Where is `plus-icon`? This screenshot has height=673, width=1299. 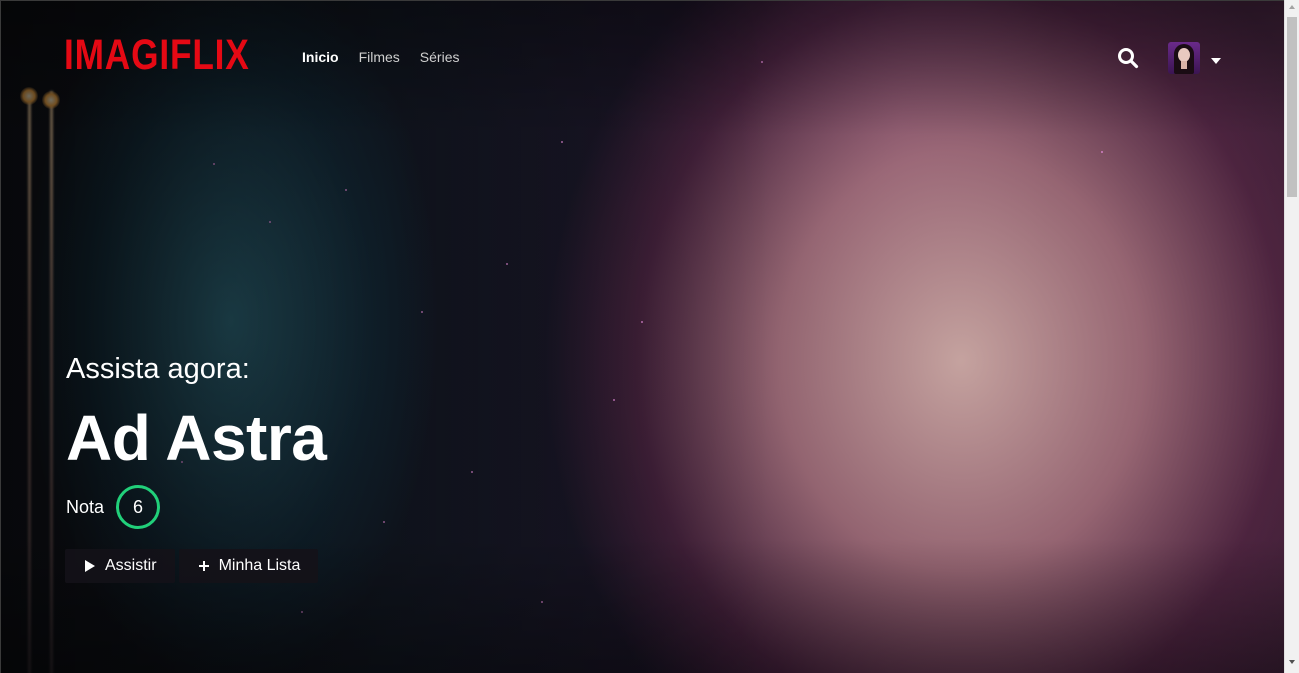
plus-icon is located at coordinates (203, 566).